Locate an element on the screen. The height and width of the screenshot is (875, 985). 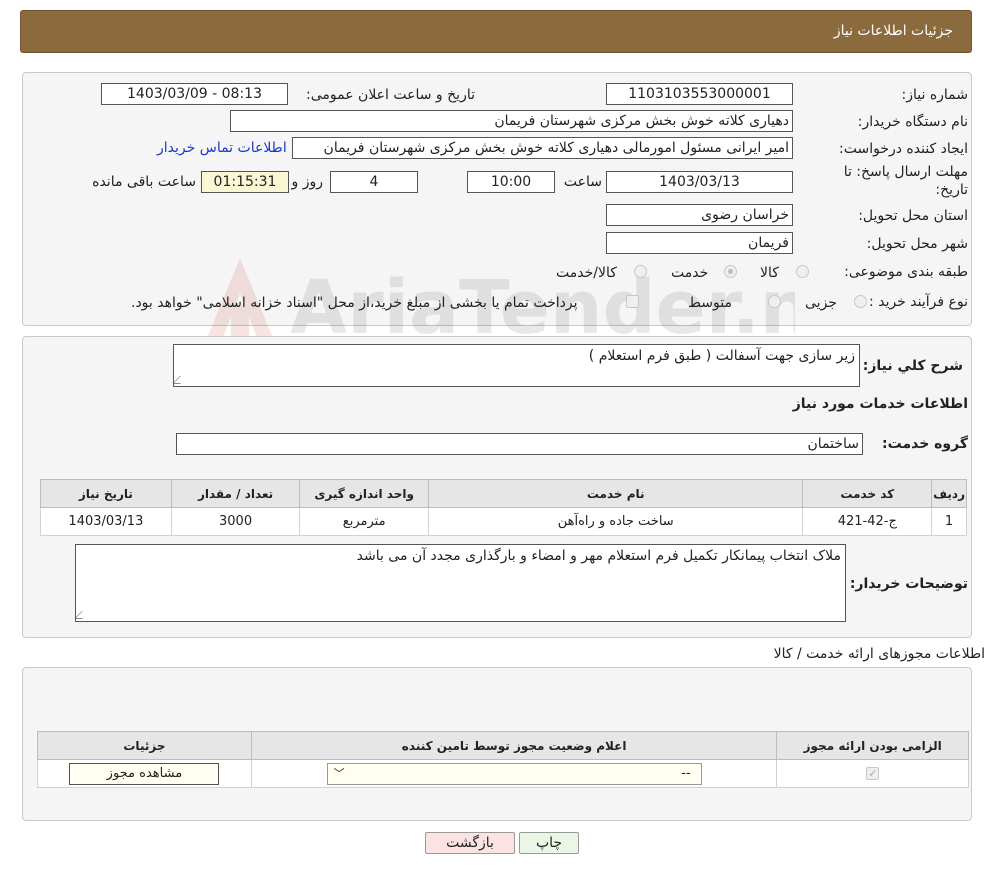
process-option-minor: جزیی is located at coordinates (821, 303).